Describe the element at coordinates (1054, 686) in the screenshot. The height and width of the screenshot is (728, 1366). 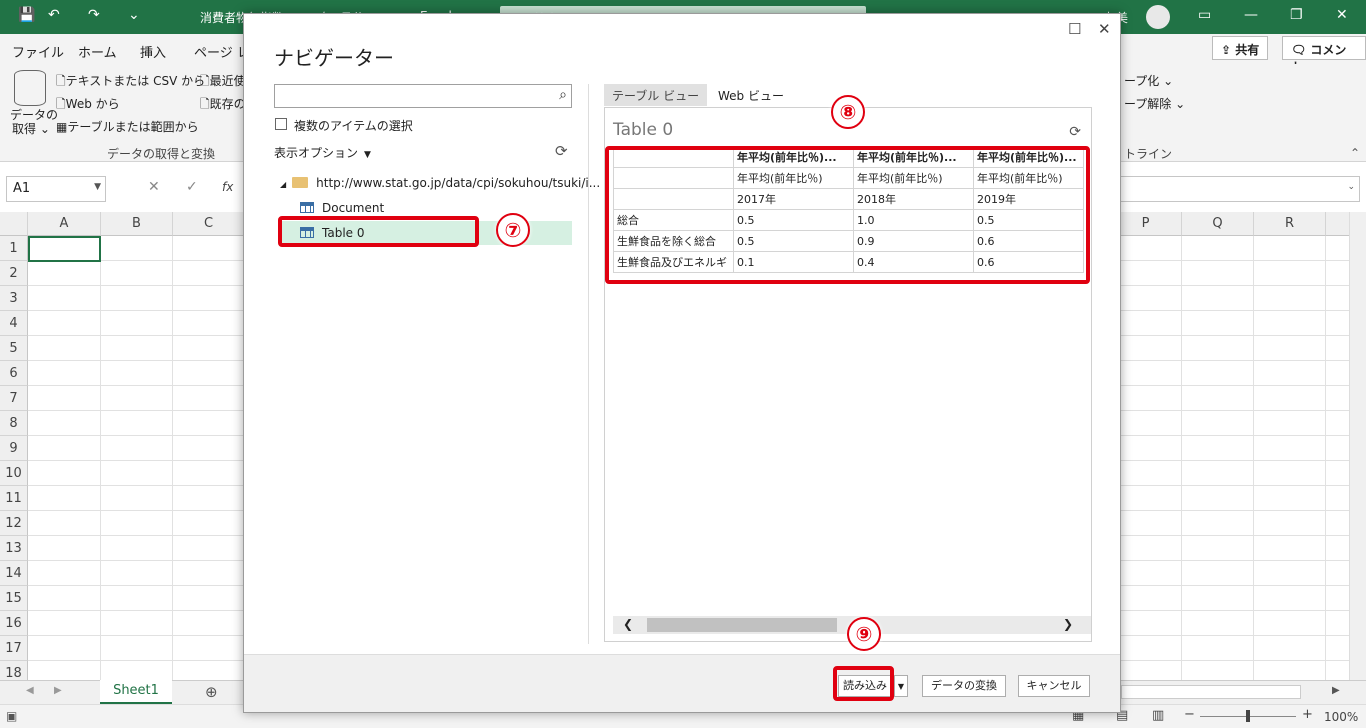
I see `cancel-button: キャンセル` at that location.